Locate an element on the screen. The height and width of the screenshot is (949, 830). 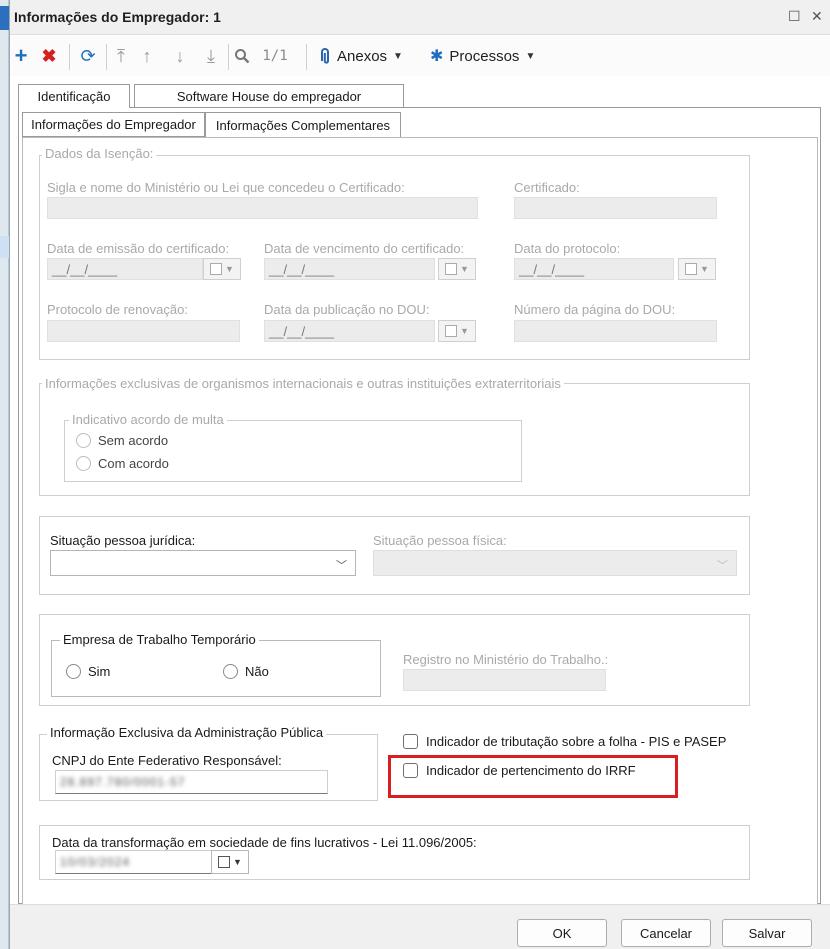
temporario-group-label: Empresa de Trabalho Temporário is located at coordinates (159, 639).